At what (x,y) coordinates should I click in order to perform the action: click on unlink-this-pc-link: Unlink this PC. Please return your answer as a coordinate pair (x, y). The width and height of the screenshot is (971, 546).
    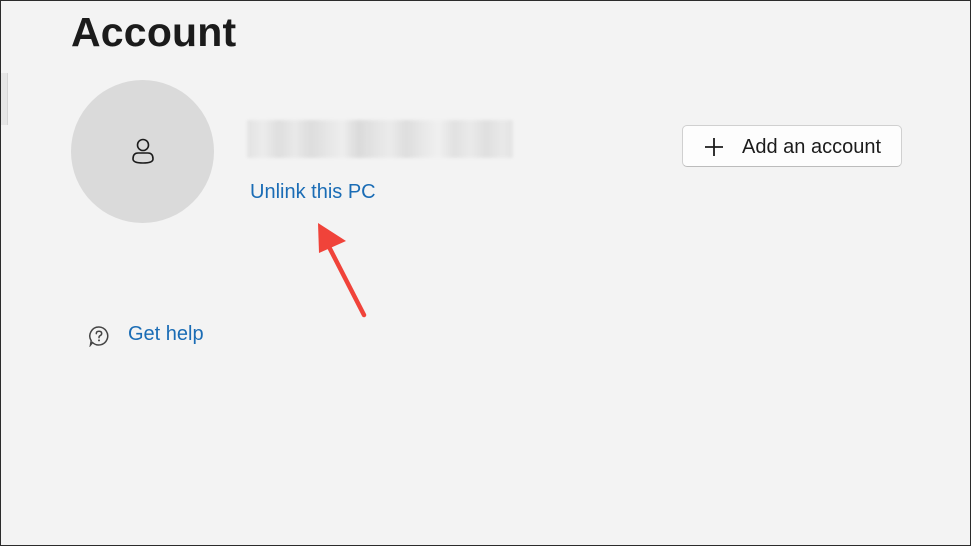
    Looking at the image, I should click on (313, 192).